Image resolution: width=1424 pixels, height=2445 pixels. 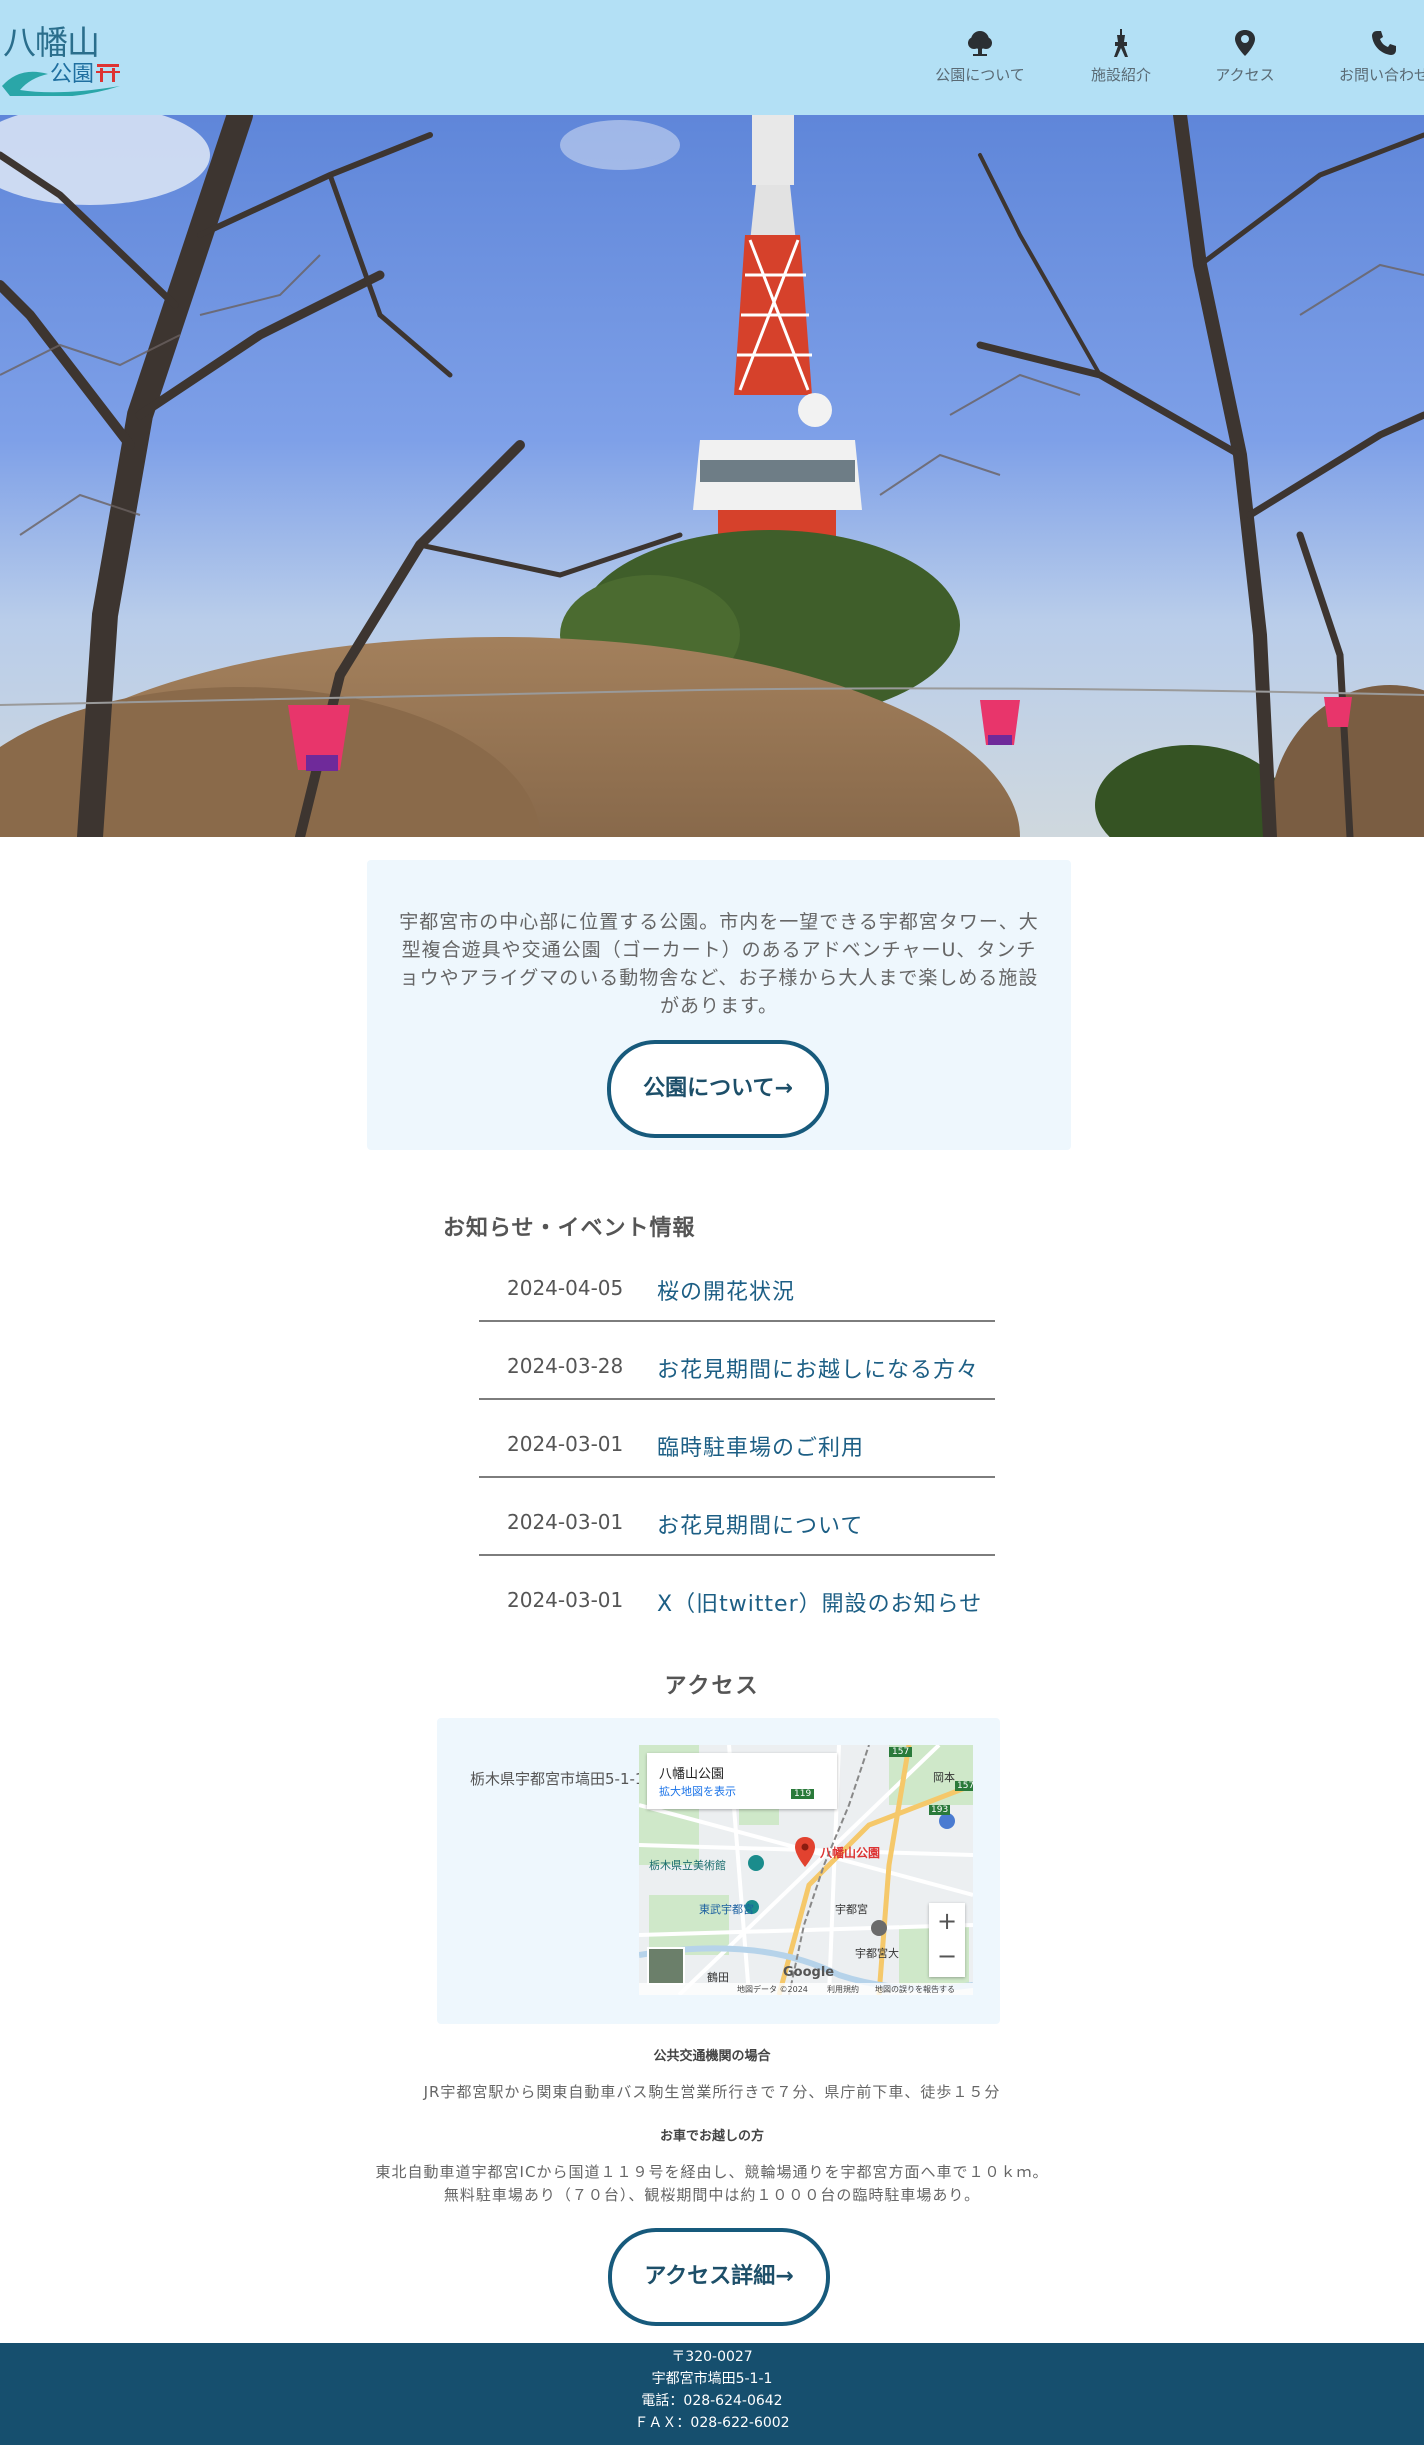 I want to click on footer-tel: 電話：028-624-0642, so click(x=712, y=2401).